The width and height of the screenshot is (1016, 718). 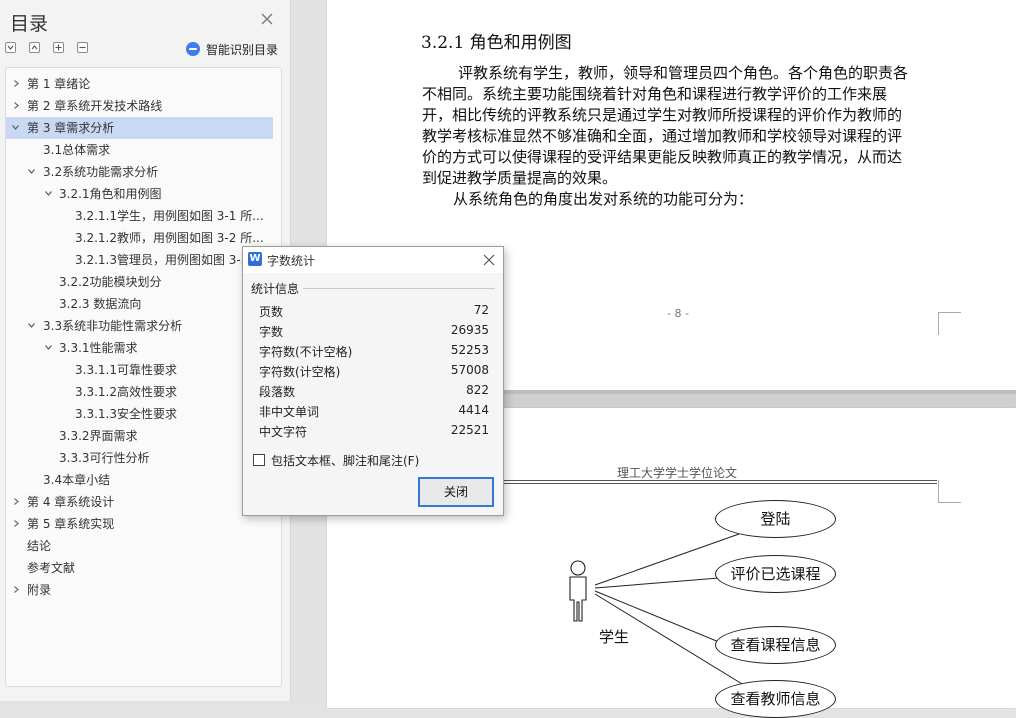 I want to click on toc-item-label: 第 3 章需求分析, so click(x=71, y=128).